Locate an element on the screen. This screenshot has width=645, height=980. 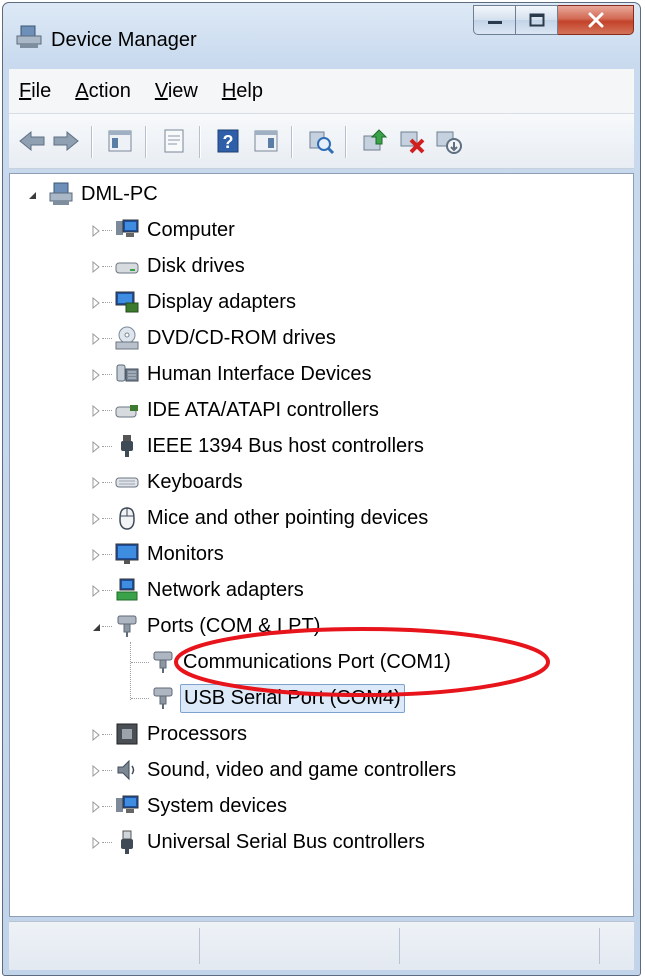
tree-category-mice-and-other-pointing-devices: Mice and other pointing devices is located at coordinates (272, 518).